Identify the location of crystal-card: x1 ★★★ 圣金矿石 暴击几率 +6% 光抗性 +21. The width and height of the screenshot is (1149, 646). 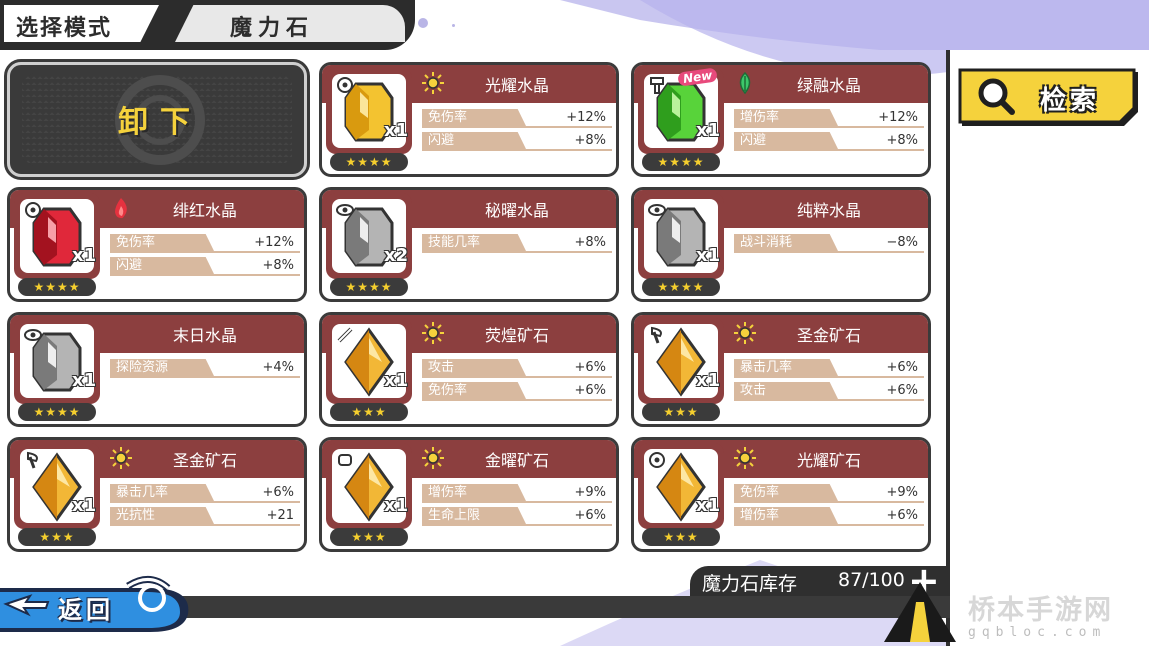
(157, 494).